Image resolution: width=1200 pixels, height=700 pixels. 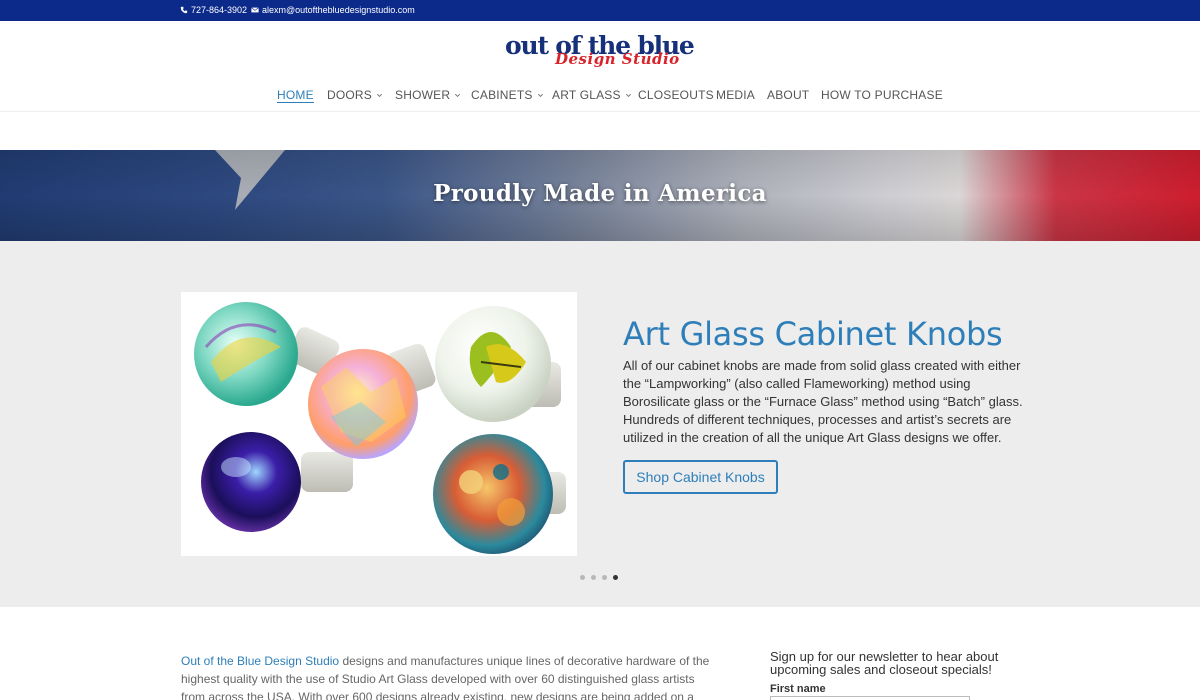 I want to click on nav-item-how-to-purchase: HOW TO PURCHASE, so click(x=882, y=95).